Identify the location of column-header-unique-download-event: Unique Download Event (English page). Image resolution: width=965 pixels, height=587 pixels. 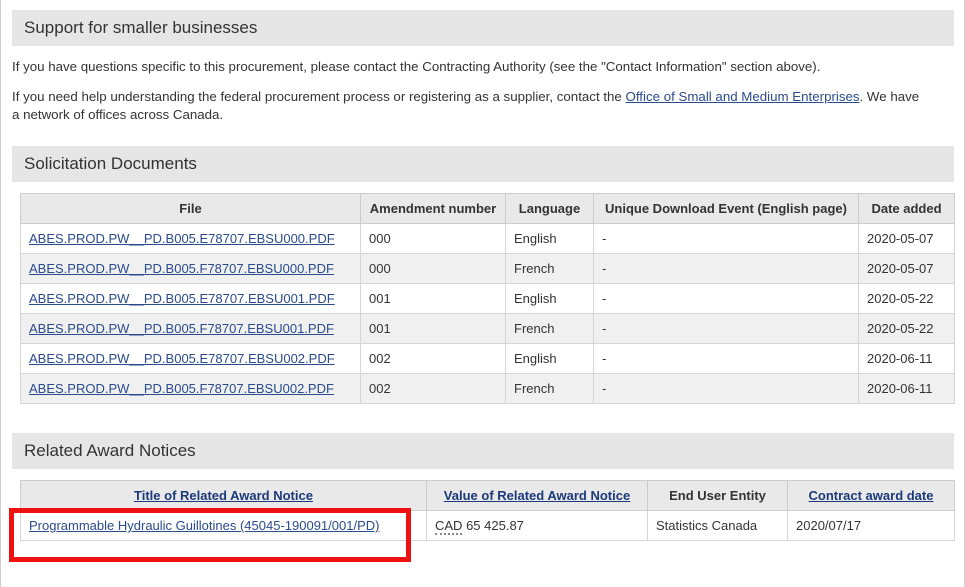
(726, 208).